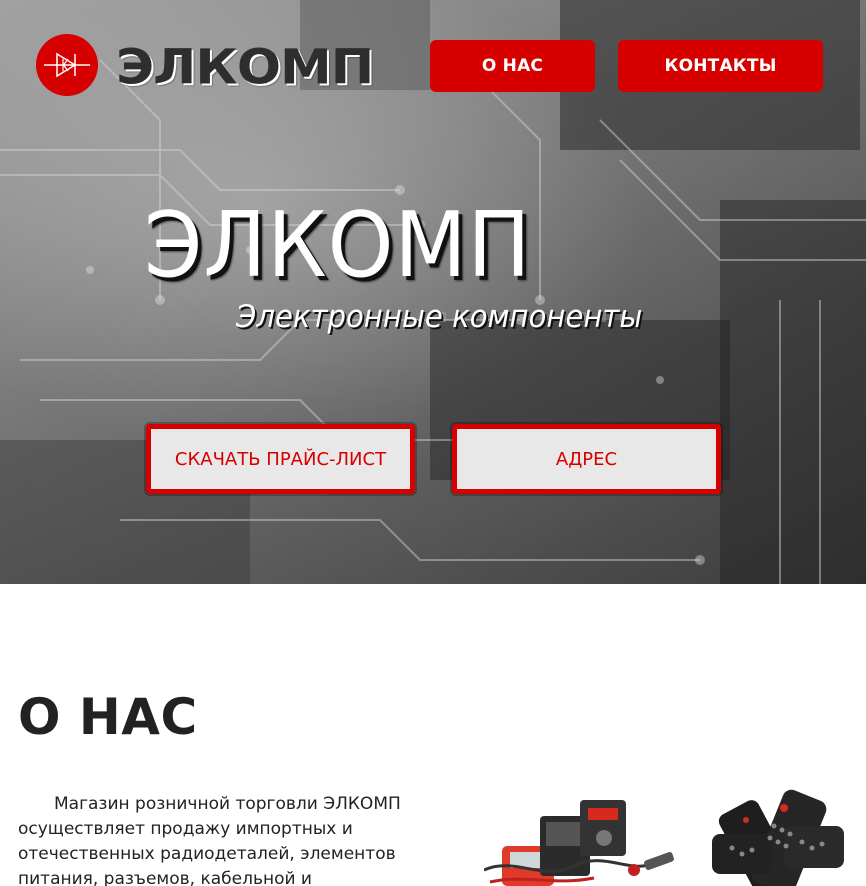  Describe the element at coordinates (338, 245) in the screenshot. I see `hero-title: ЭЛКОМП` at that location.